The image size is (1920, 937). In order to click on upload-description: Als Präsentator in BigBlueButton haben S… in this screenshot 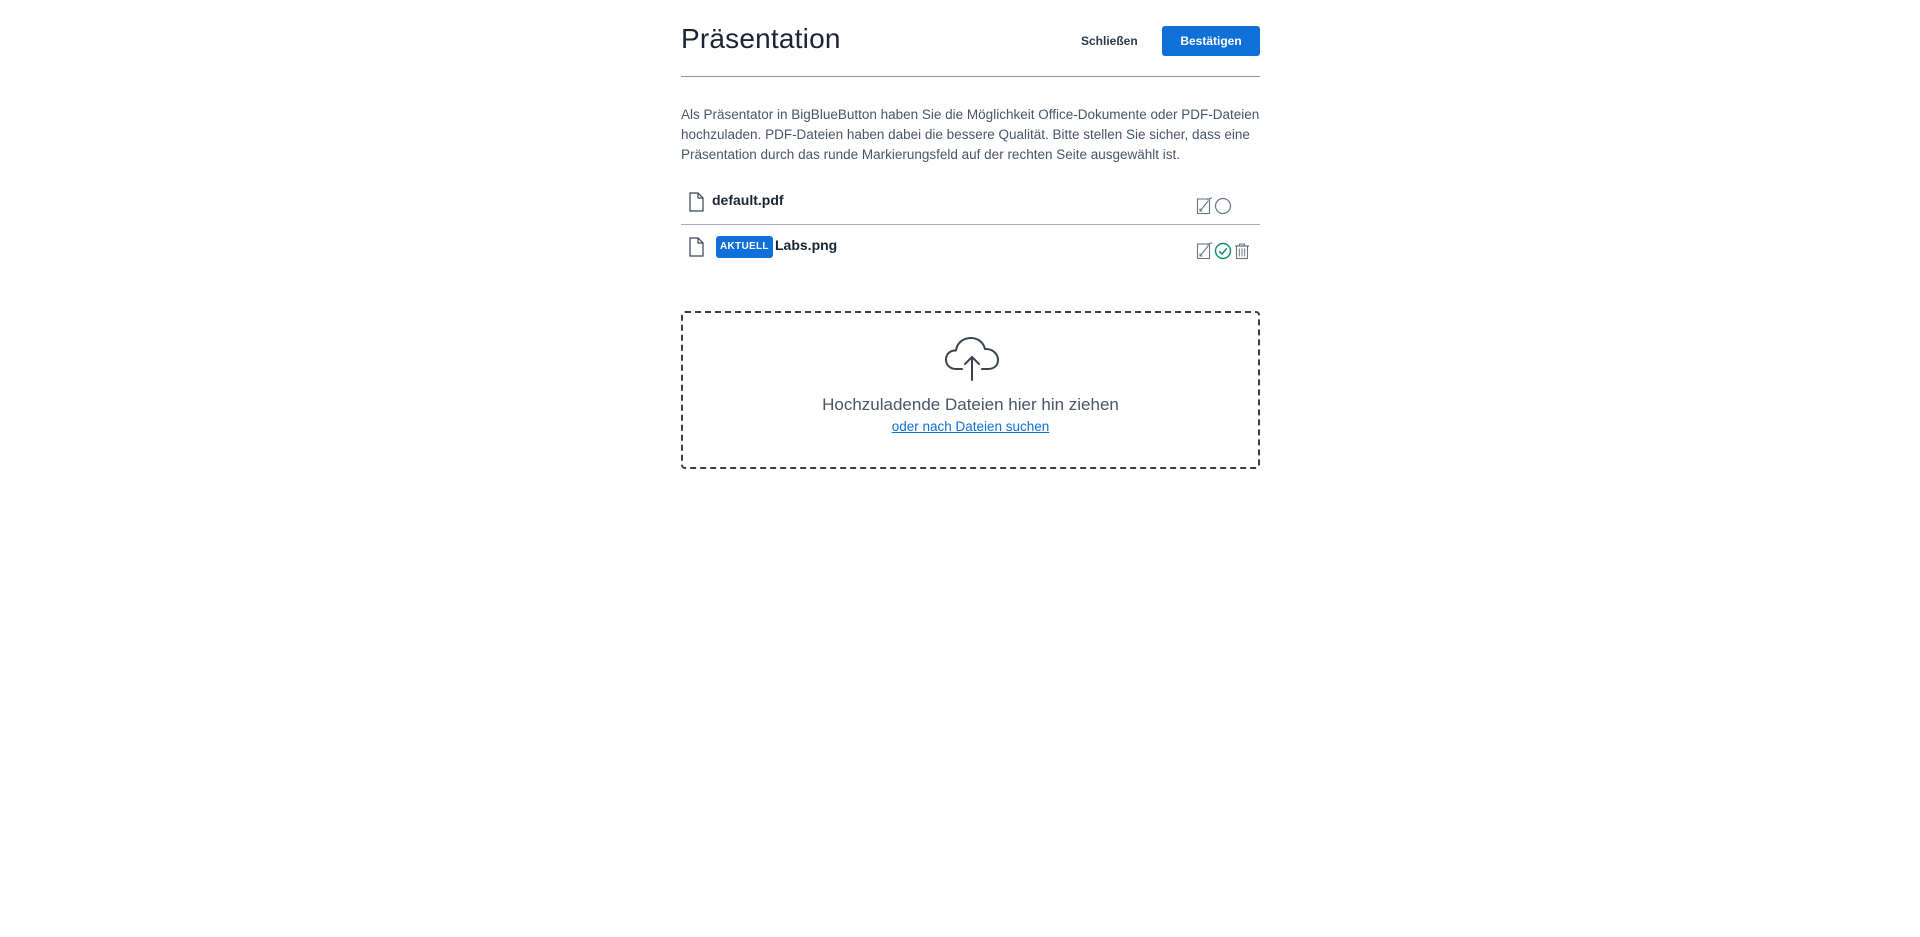, I will do `click(970, 134)`.